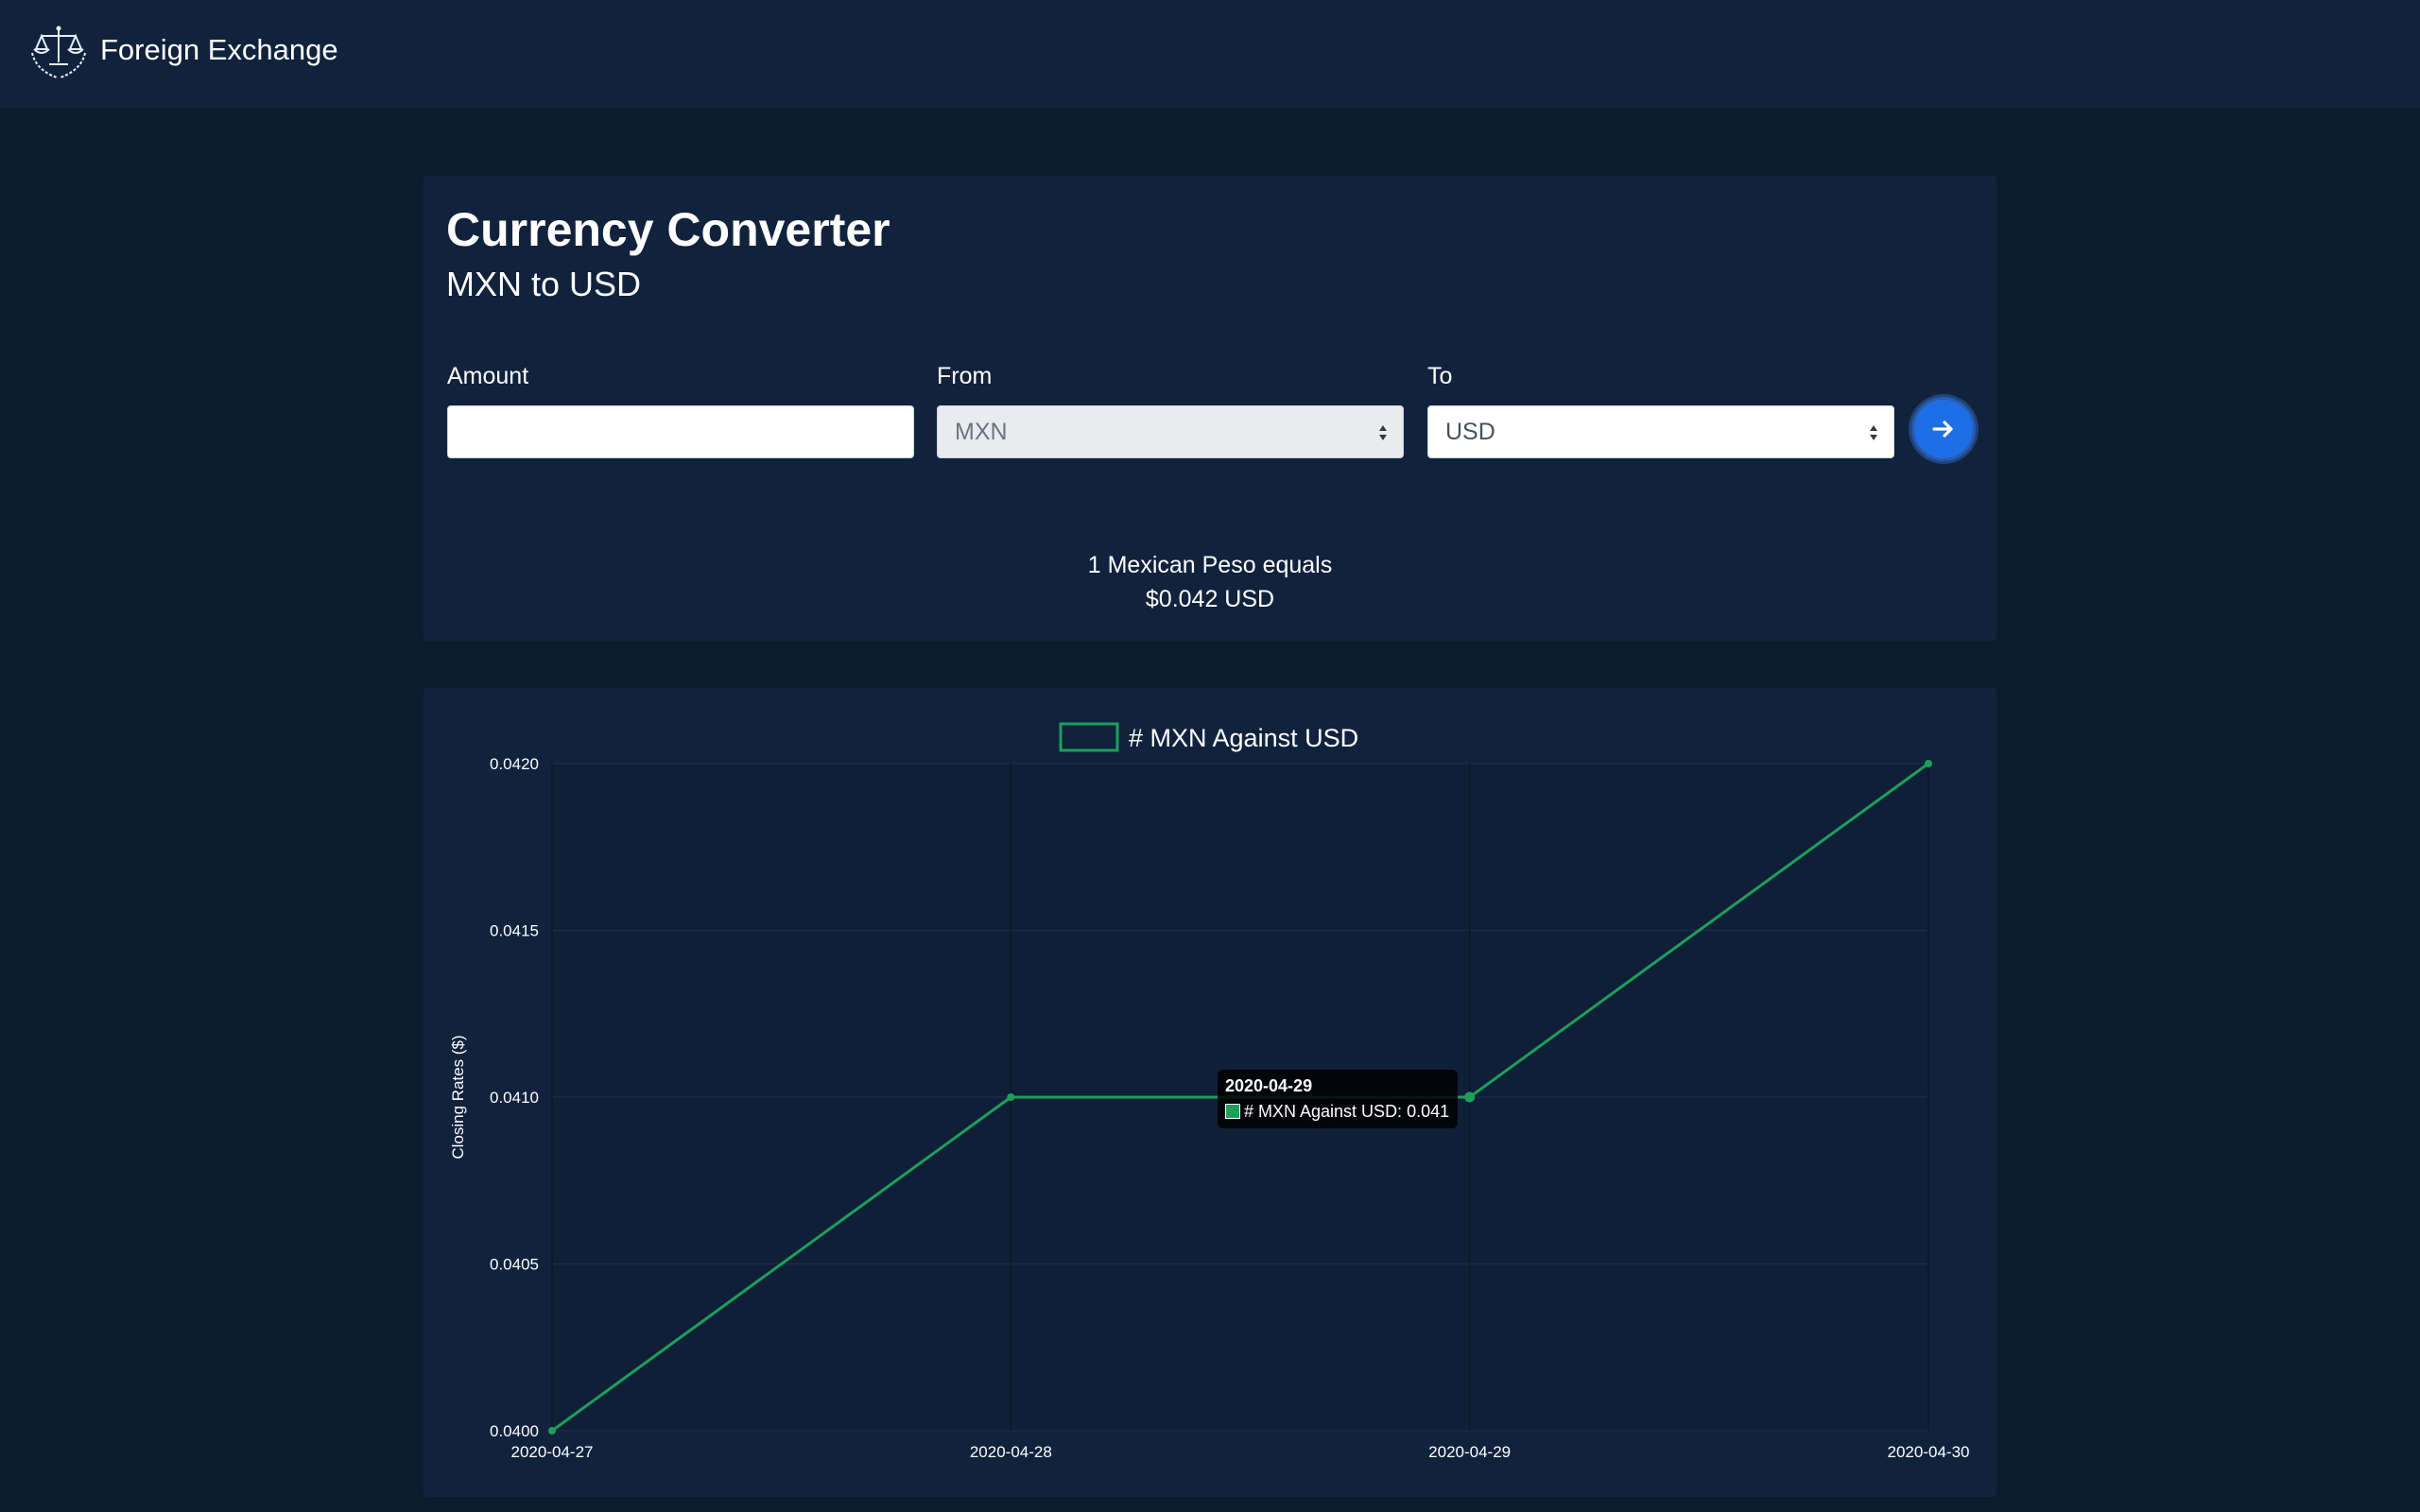  I want to click on x-tick-label: 2020-04-29, so click(1469, 1452).